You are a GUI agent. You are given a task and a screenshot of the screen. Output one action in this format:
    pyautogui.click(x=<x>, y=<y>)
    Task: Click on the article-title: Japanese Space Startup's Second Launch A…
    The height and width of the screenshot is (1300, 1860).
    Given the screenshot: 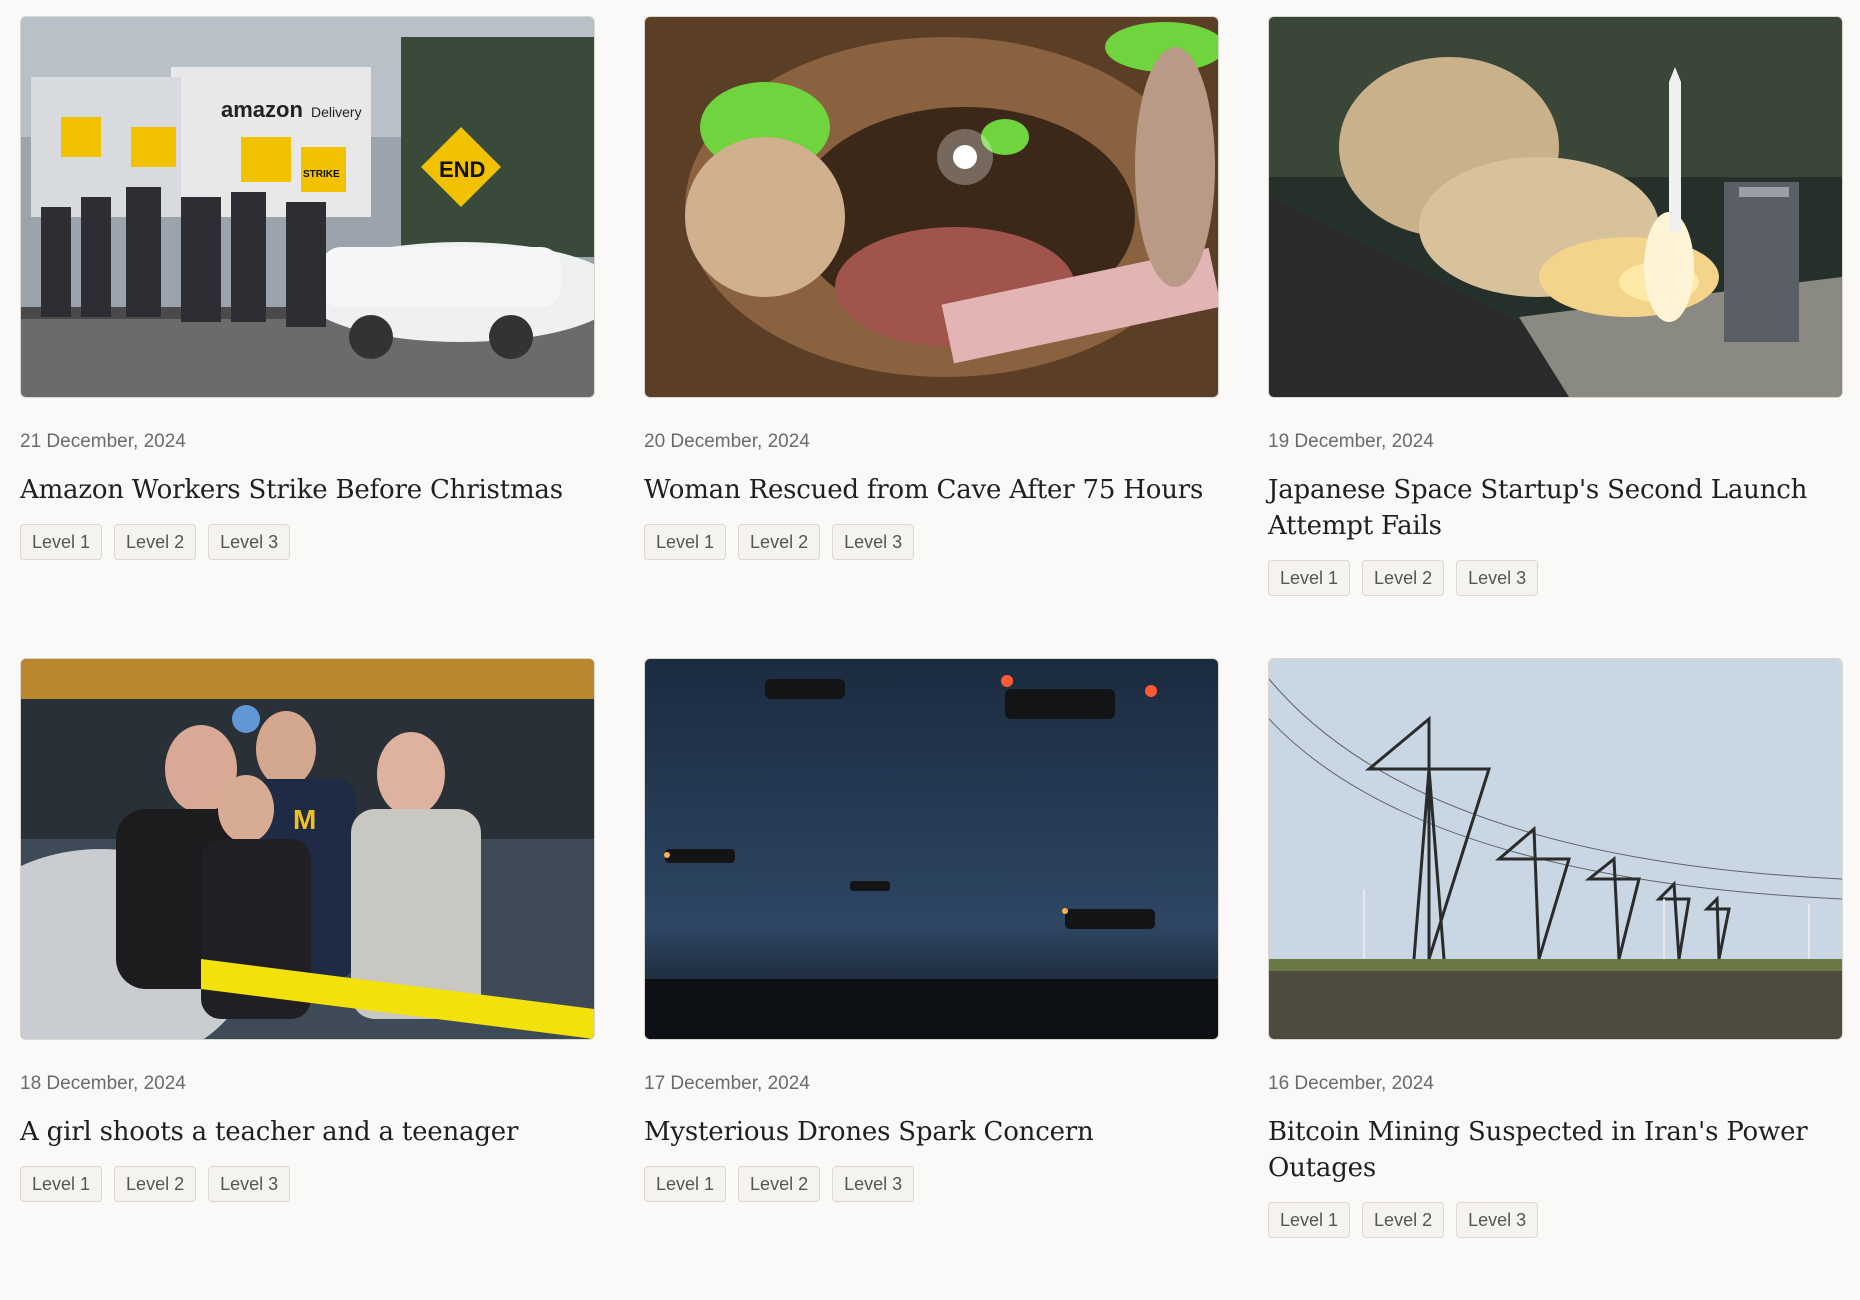 What is the action you would take?
    pyautogui.click(x=1555, y=508)
    